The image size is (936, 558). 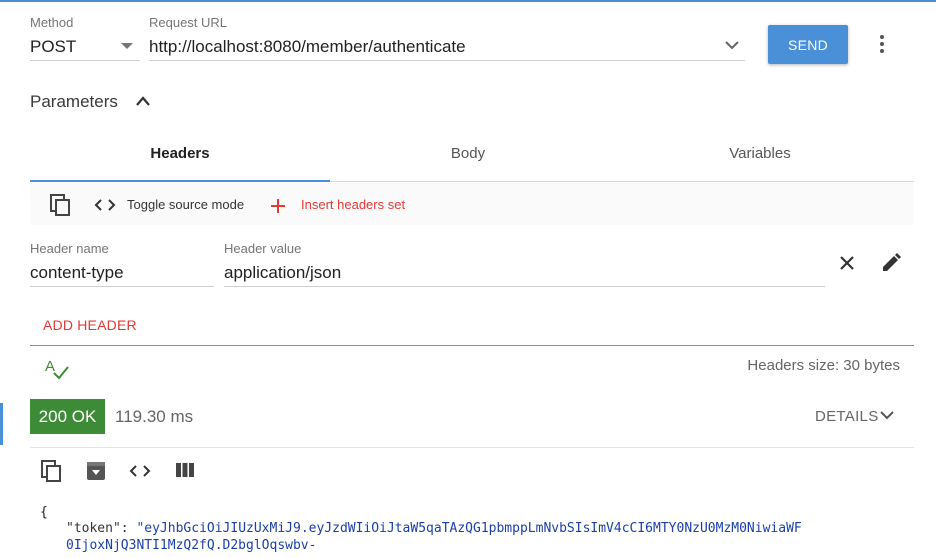 What do you see at coordinates (67, 416) in the screenshot?
I see `status-badge: 200 OK` at bounding box center [67, 416].